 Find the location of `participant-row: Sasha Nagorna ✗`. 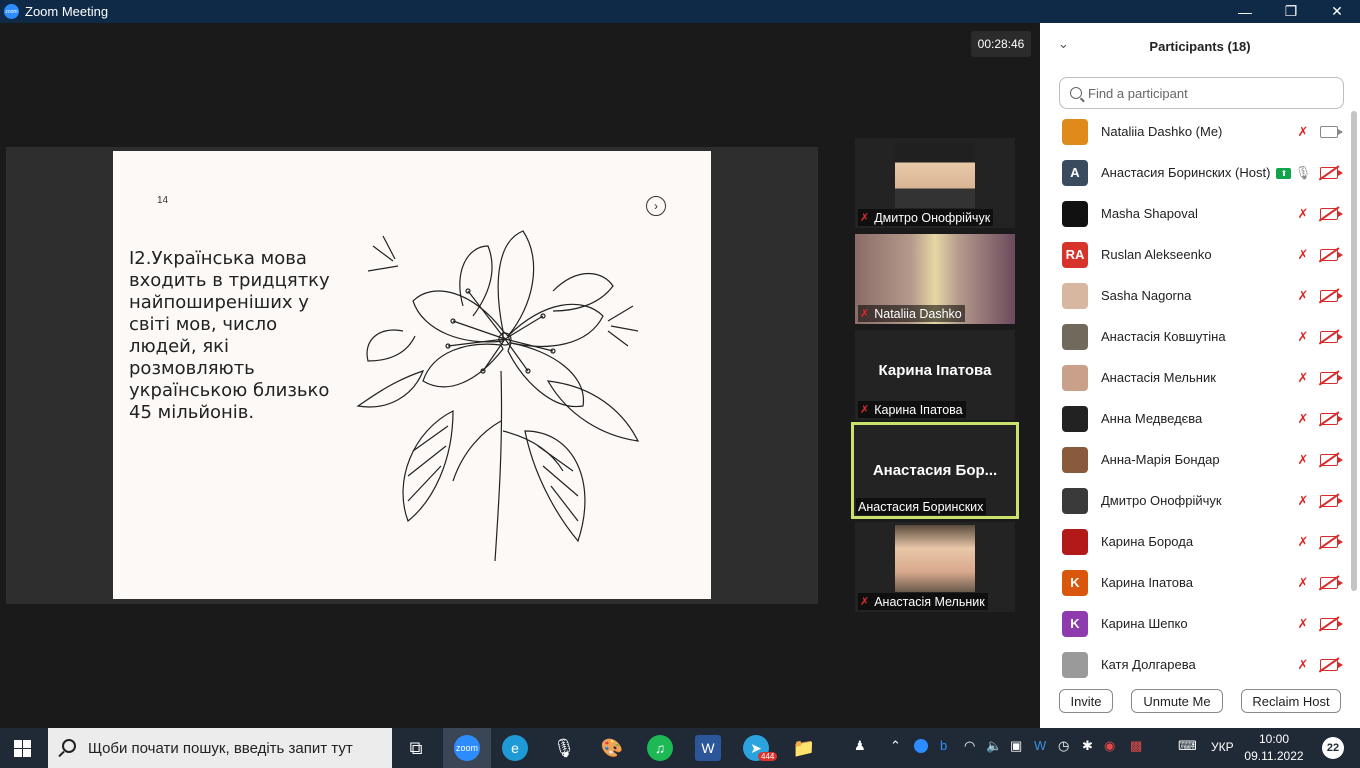

participant-row: Sasha Nagorna ✗ is located at coordinates (1195, 295).